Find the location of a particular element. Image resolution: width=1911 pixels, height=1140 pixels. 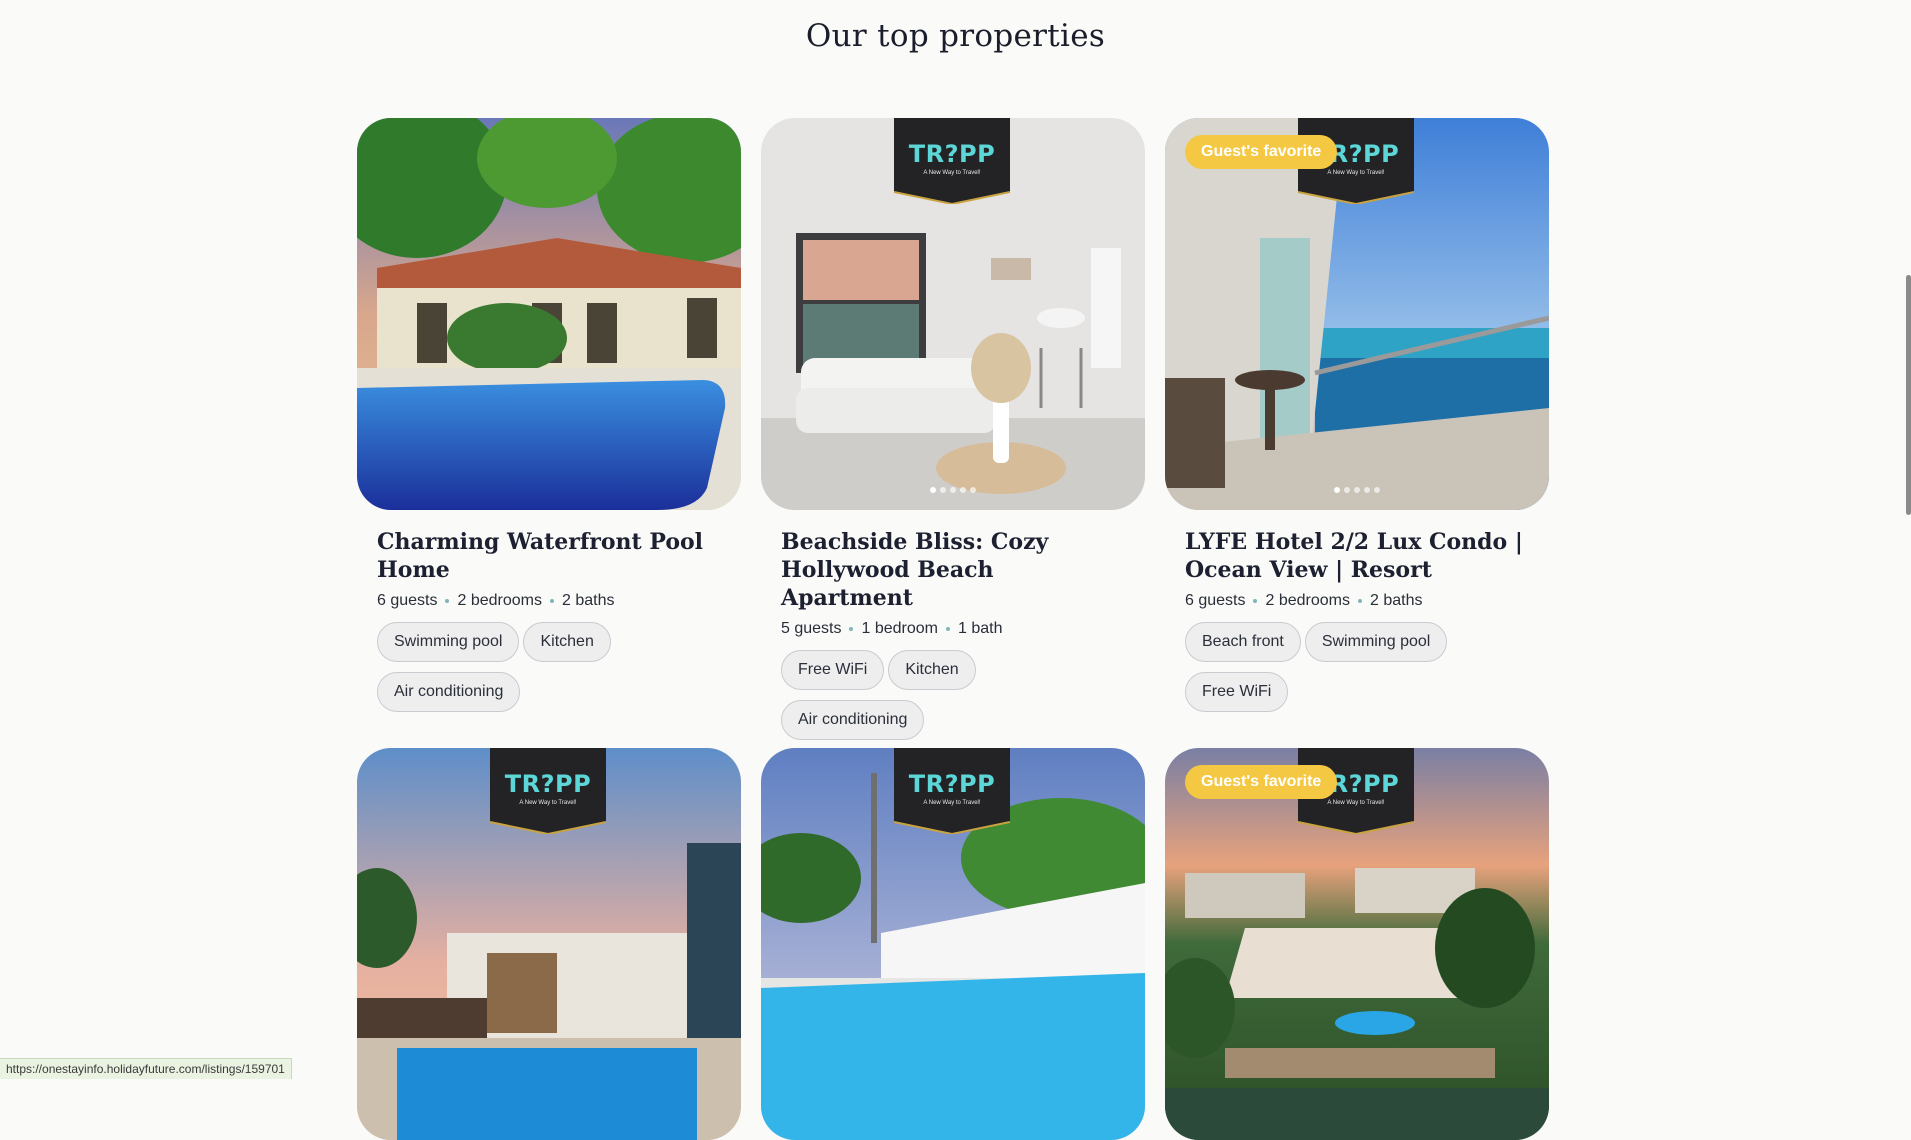

property-title: Charming Waterfront Pool Home is located at coordinates (549, 556).